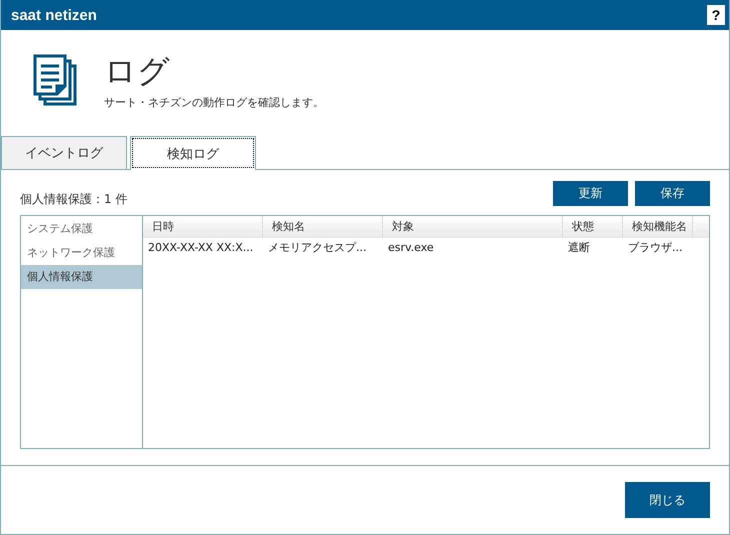 The height and width of the screenshot is (535, 730). Describe the element at coordinates (672, 193) in the screenshot. I see `action-button: 保存` at that location.